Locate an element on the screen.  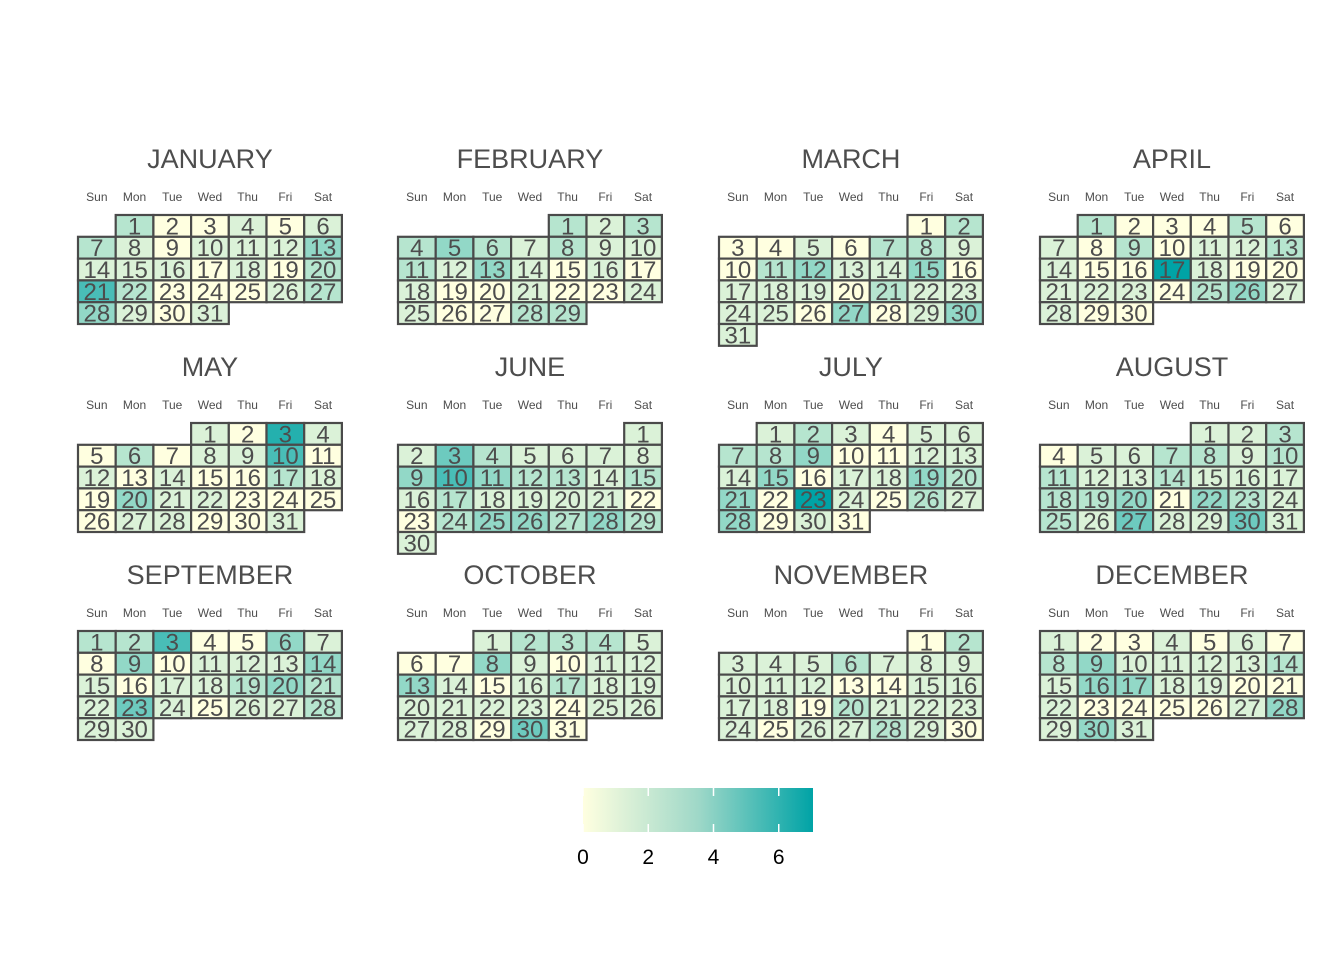
month-title: FEBRUARY is located at coordinates (530, 159).